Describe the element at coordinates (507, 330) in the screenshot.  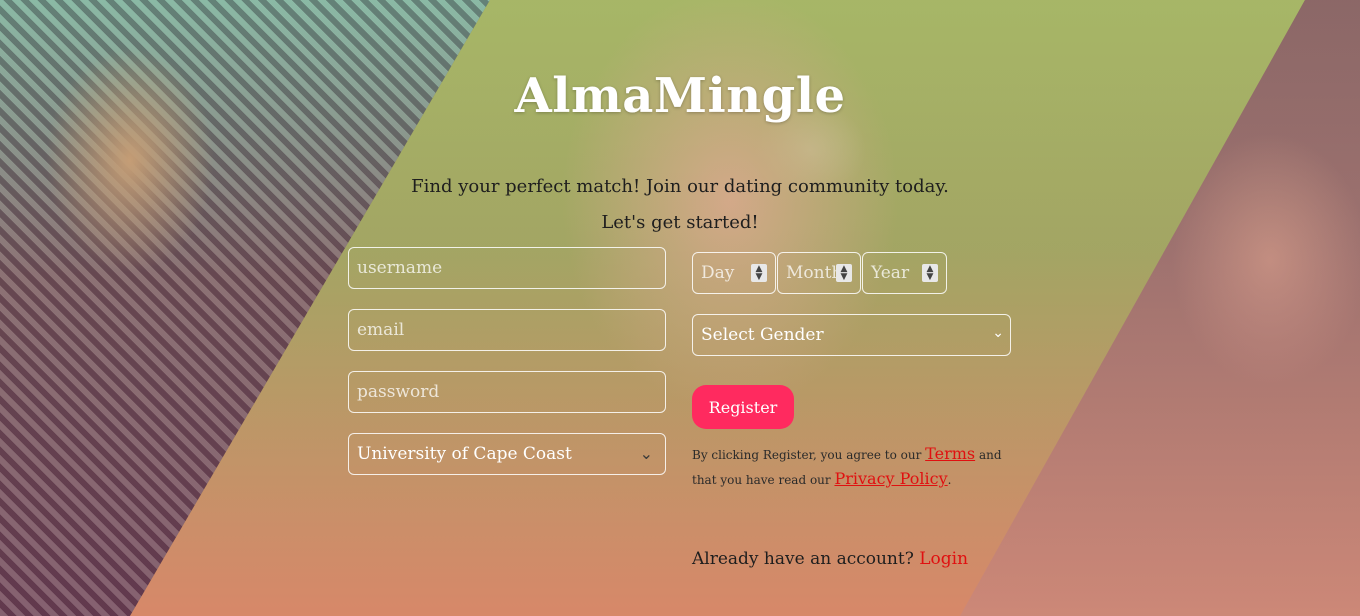
I see `email-input` at that location.